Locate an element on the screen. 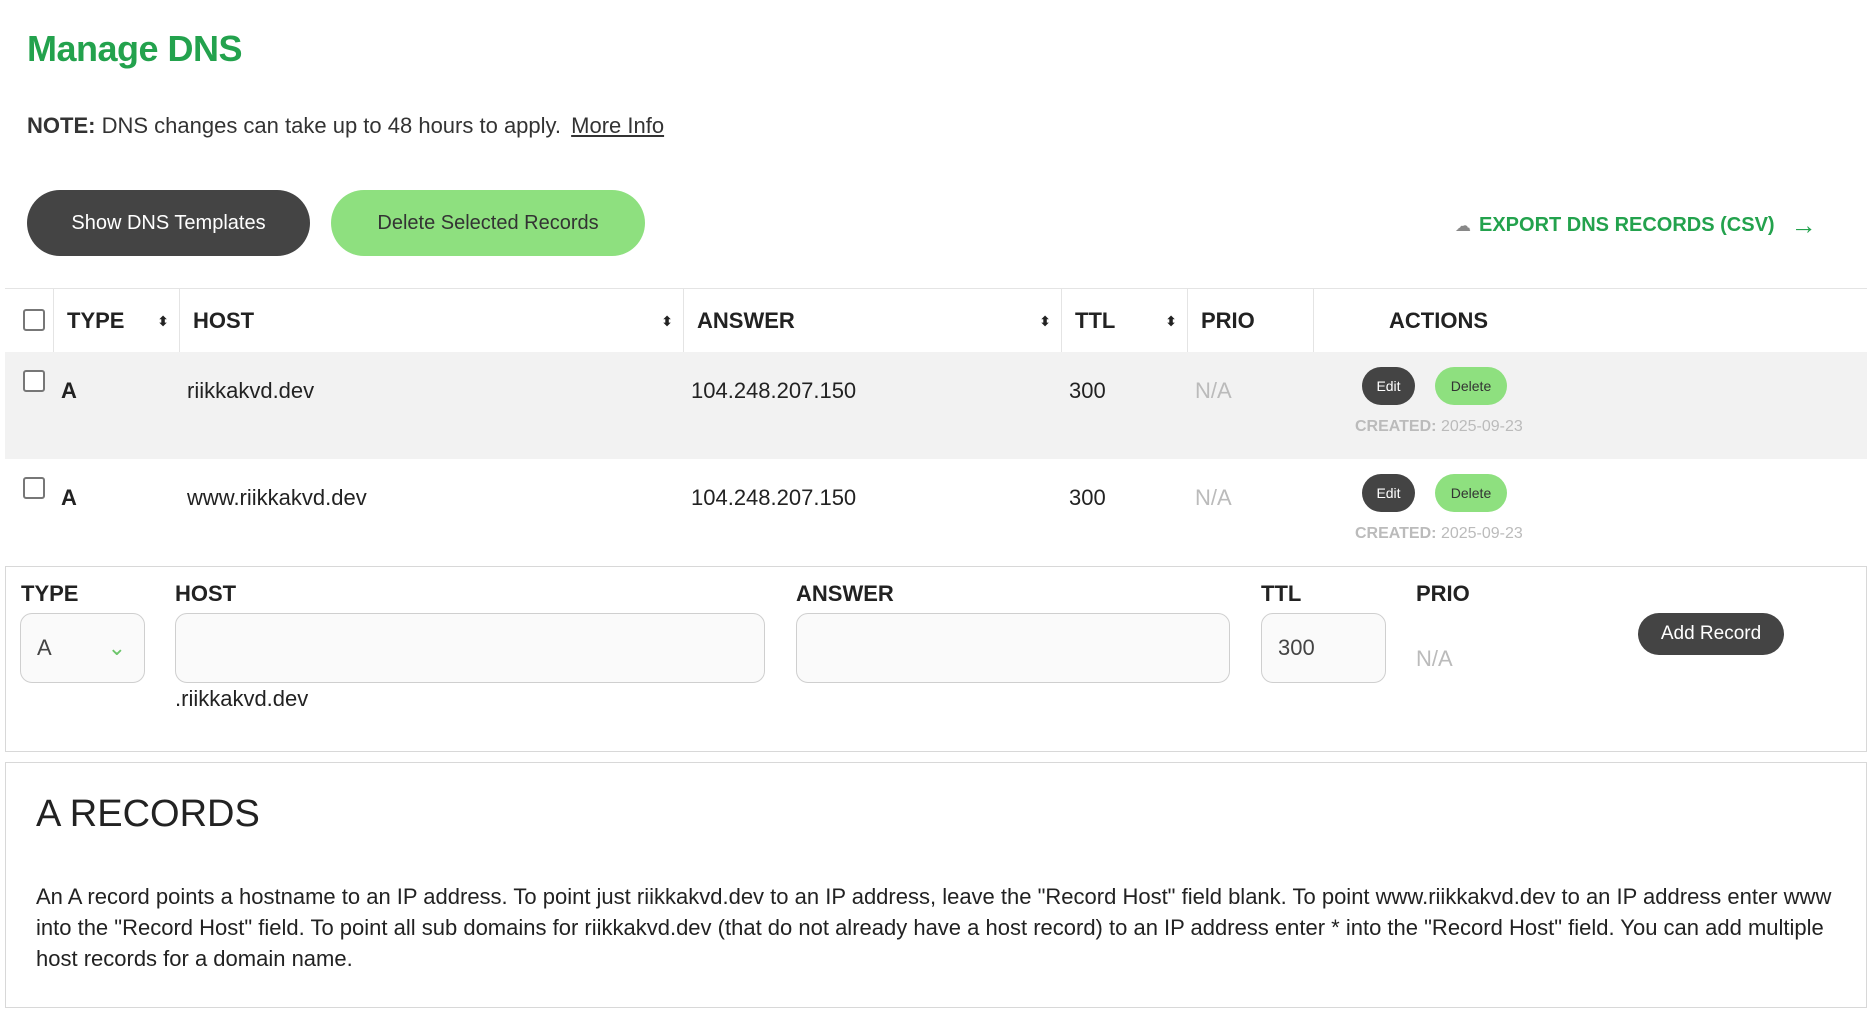 This screenshot has height=1016, width=1869. show-dns-templates-button: Show DNS Templates is located at coordinates (168, 223).